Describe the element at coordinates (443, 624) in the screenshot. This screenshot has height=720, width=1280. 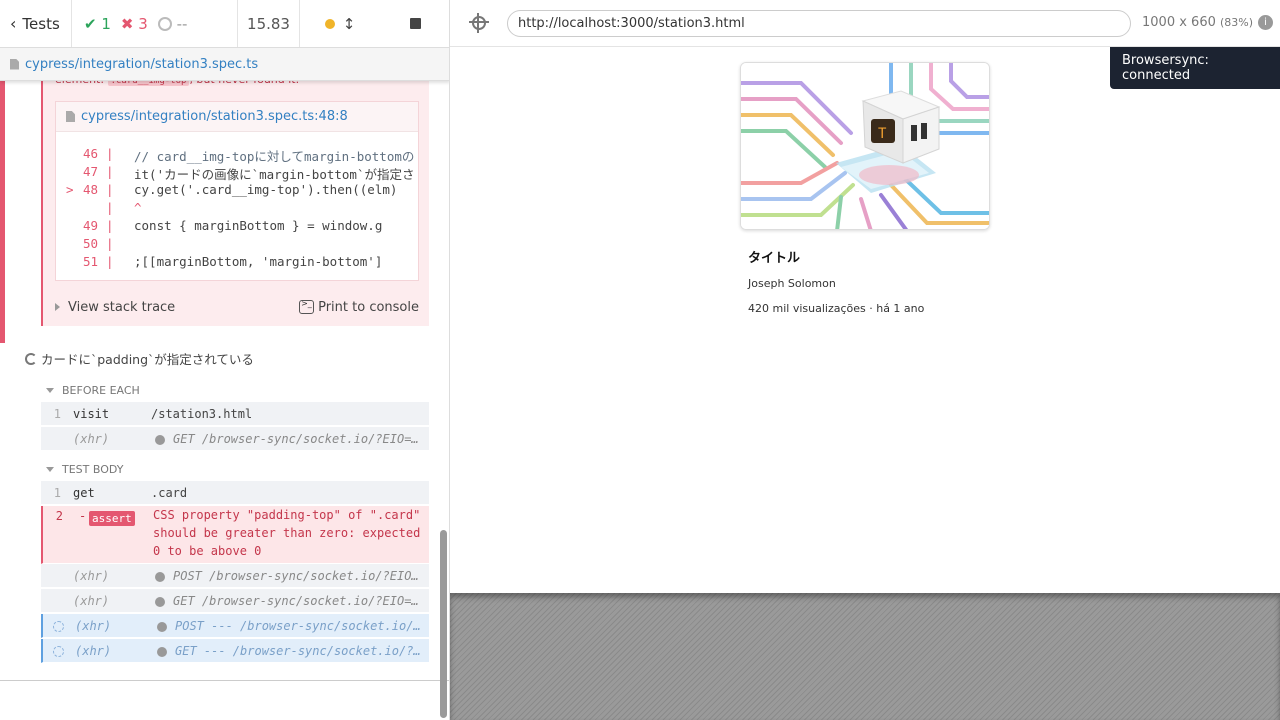
I see `reporter-scrollbar` at that location.